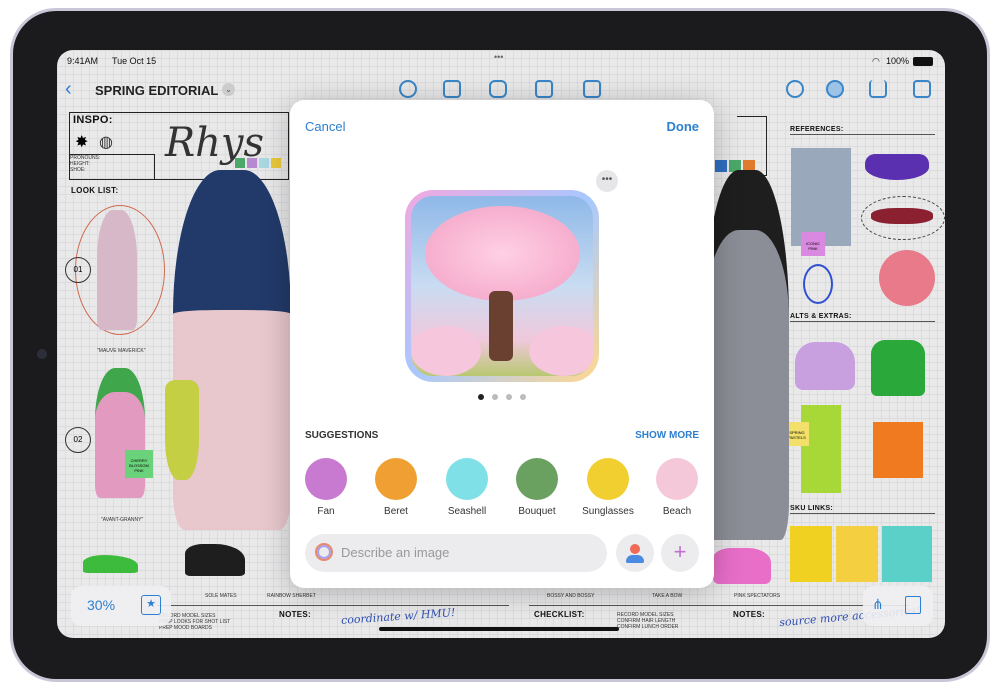 The image size is (1000, 689). I want to click on model-right, so click(747, 355).